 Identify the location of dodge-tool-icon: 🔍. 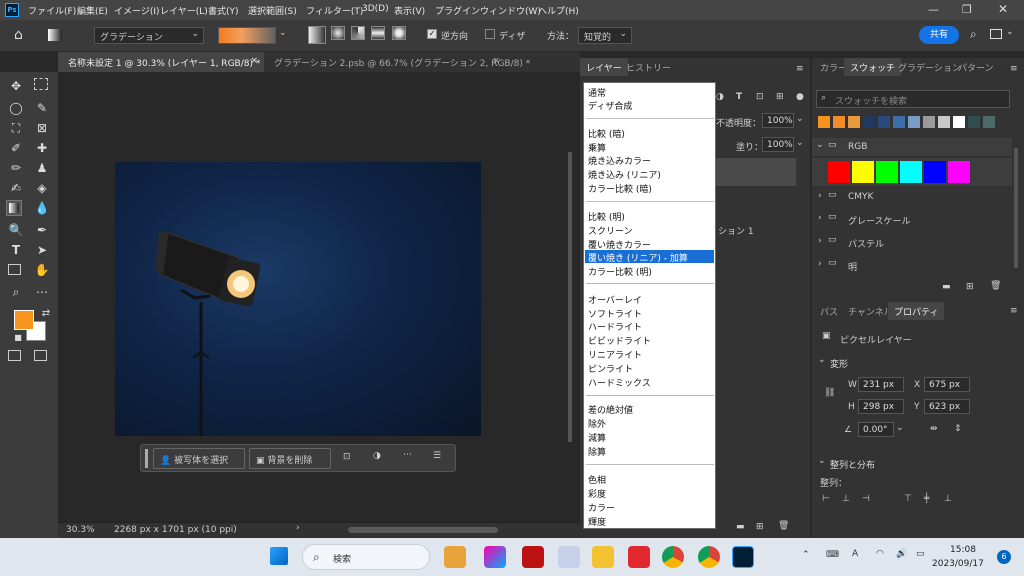
(16, 230).